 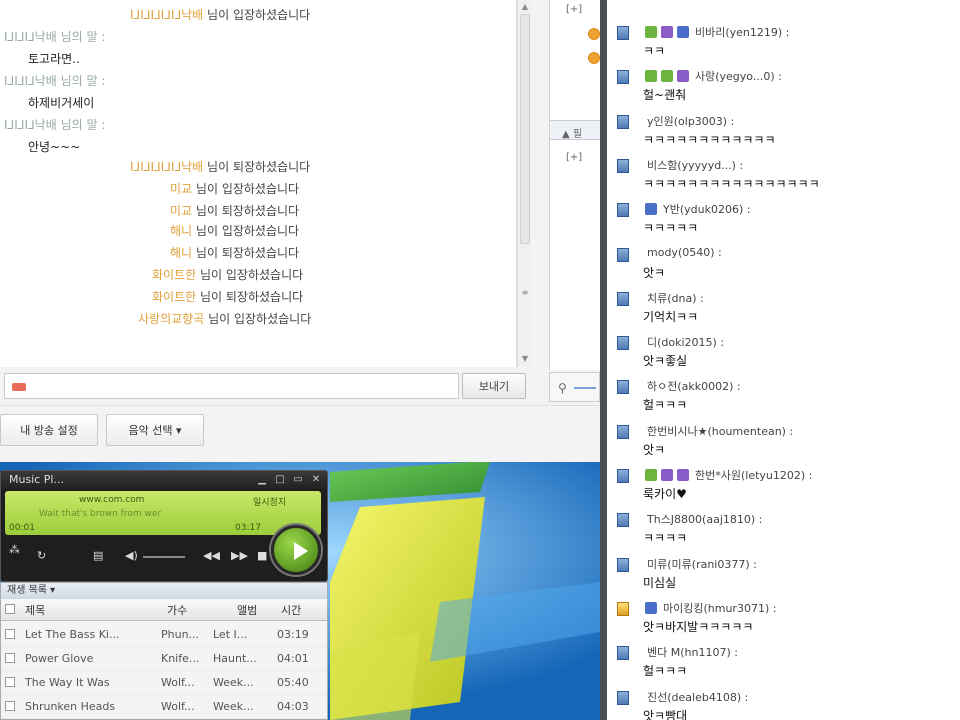 I want to click on member-name: 마이킹킹(hmur3071) :, so click(x=719, y=608).